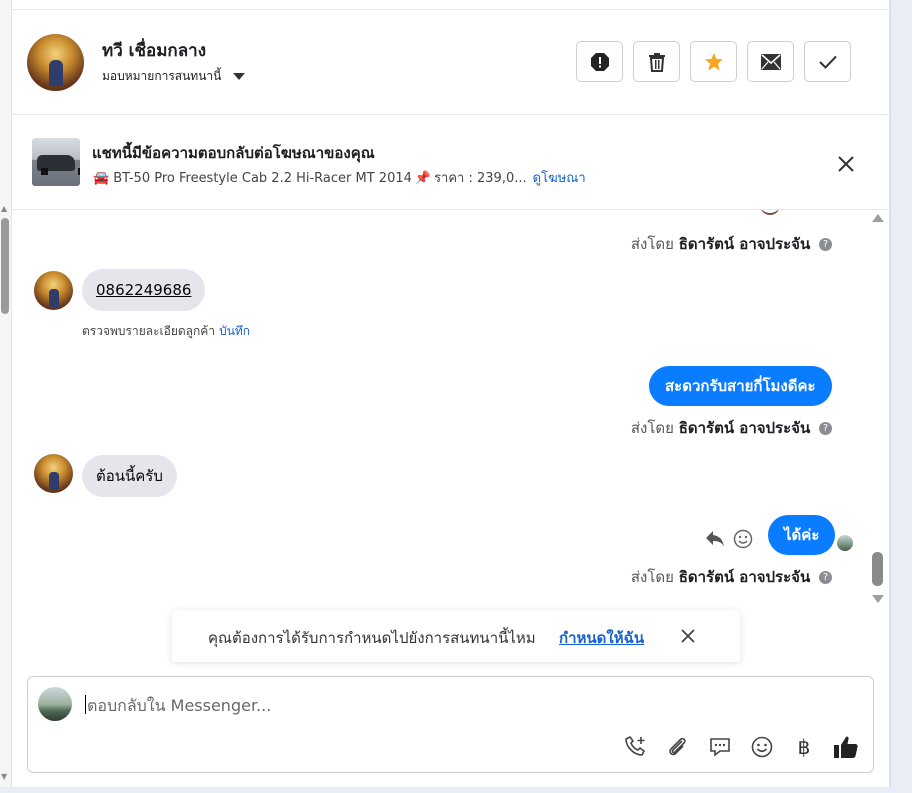 Image resolution: width=912 pixels, height=793 pixels. I want to click on chevron-down-icon, so click(239, 76).